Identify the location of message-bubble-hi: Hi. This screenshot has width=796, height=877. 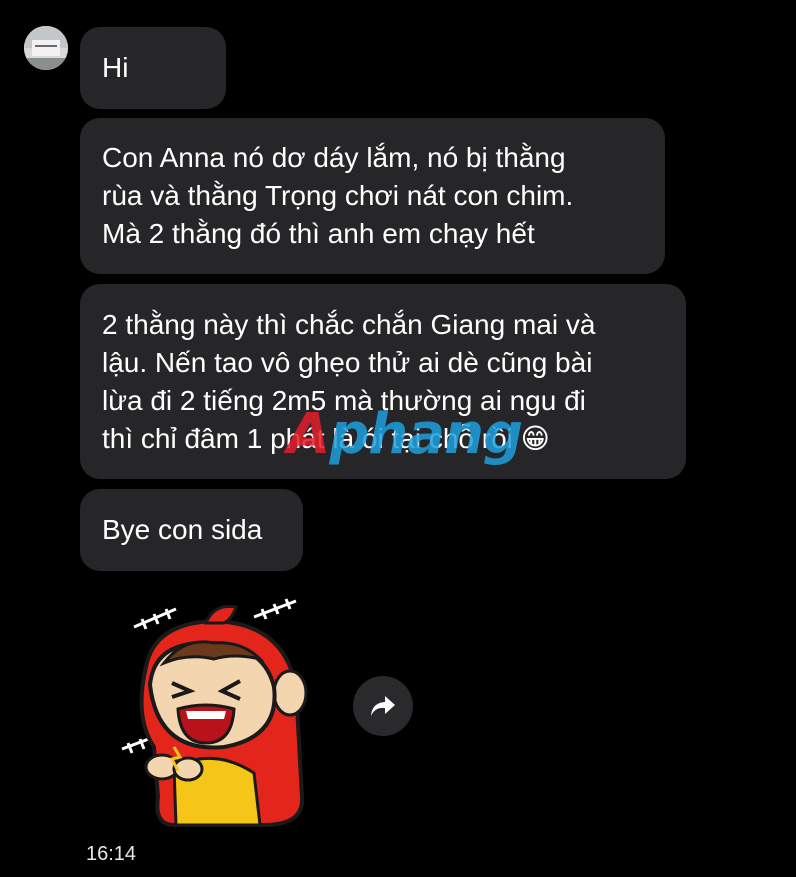
(153, 68).